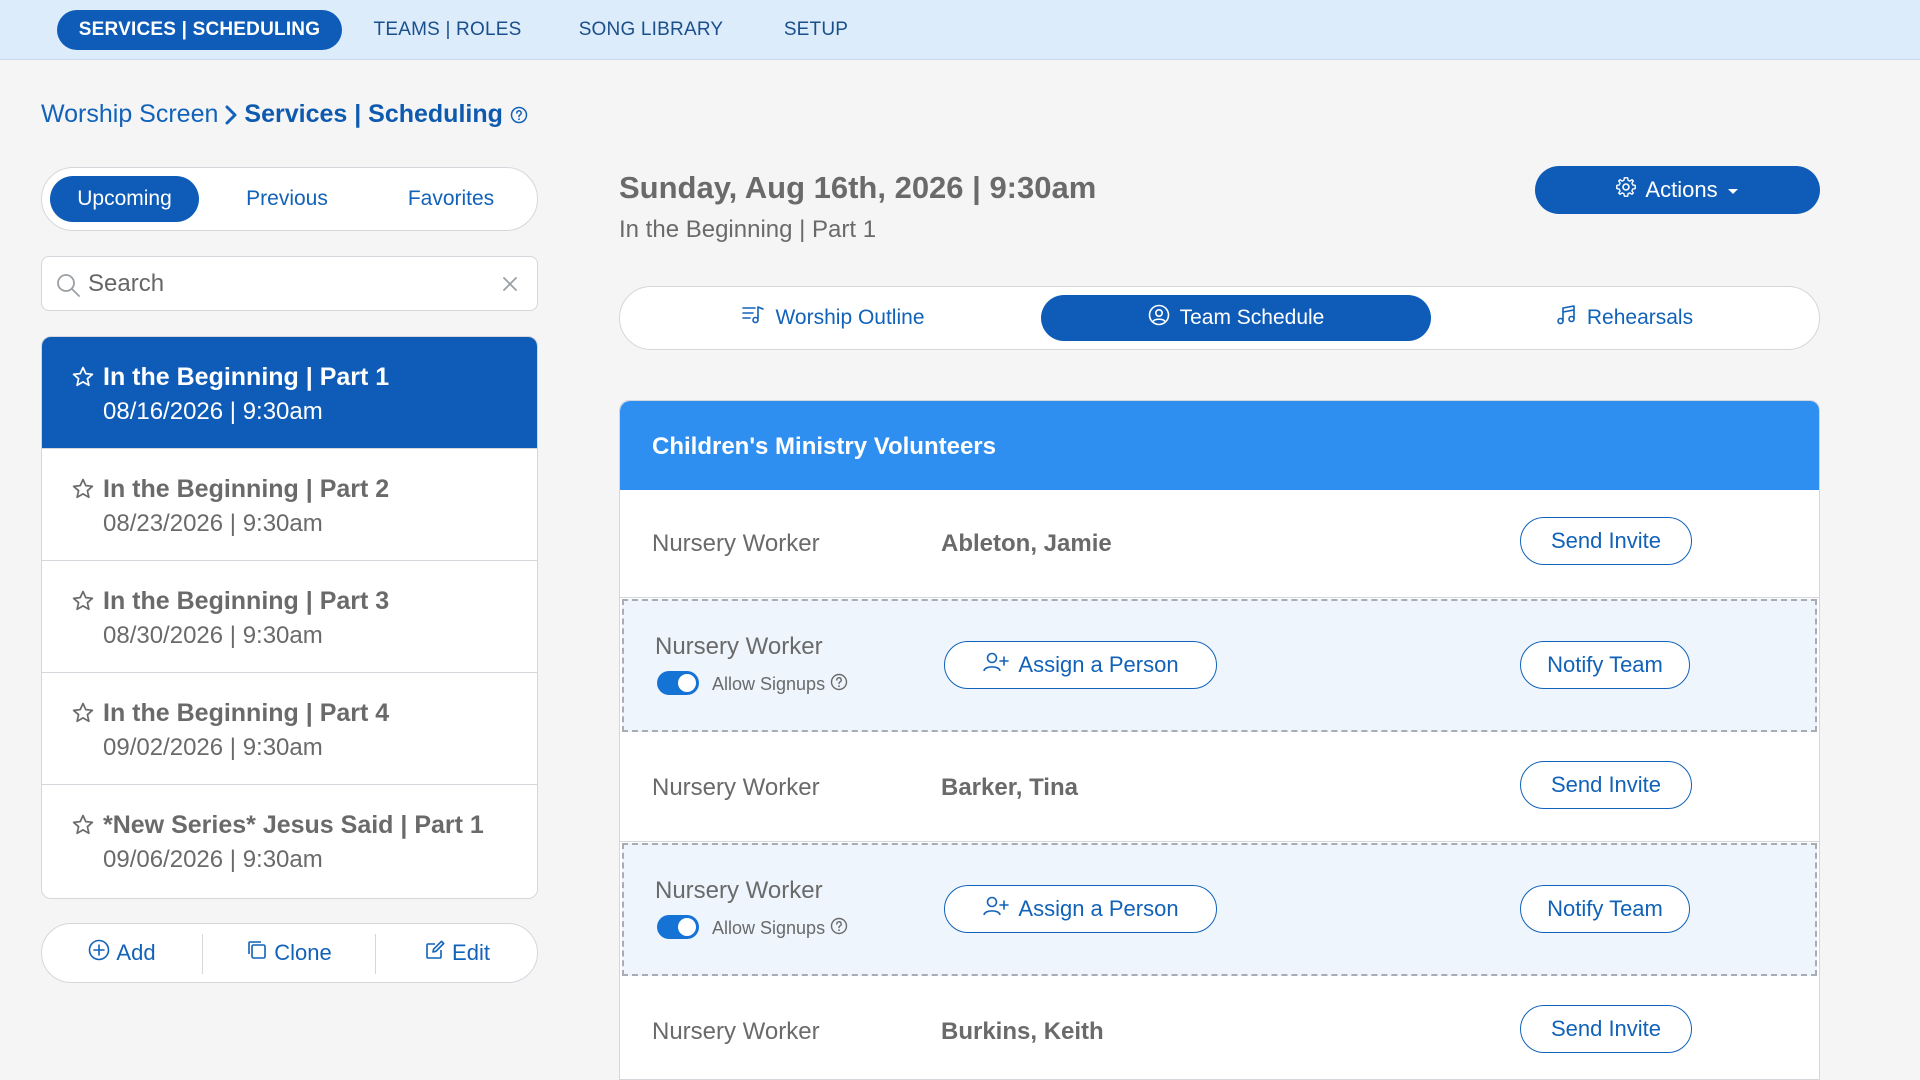 The width and height of the screenshot is (1920, 1080). I want to click on search-input, so click(288, 284).